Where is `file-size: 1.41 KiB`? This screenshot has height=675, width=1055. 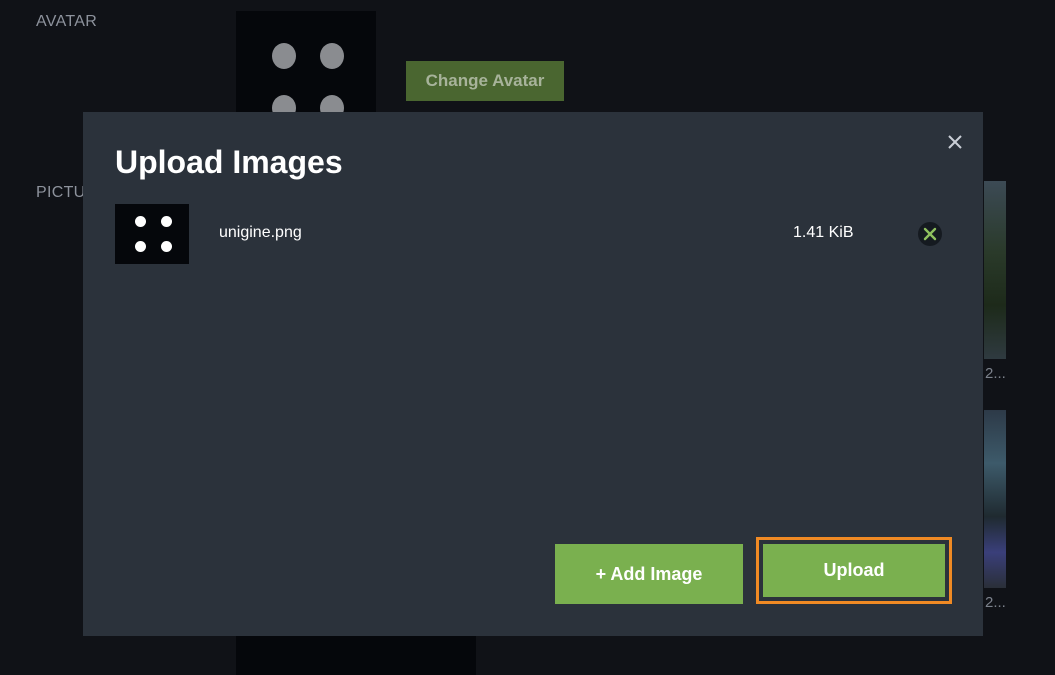 file-size: 1.41 KiB is located at coordinates (823, 232).